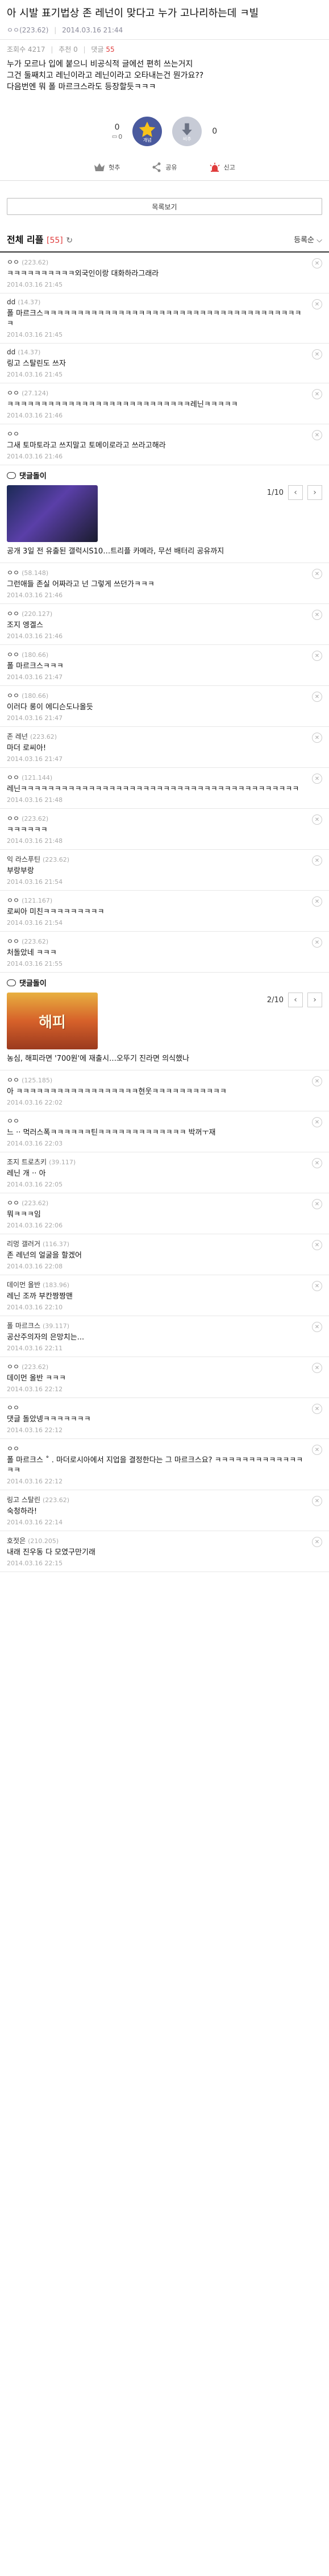 Image resolution: width=329 pixels, height=2576 pixels. Describe the element at coordinates (27, 30) in the screenshot. I see `post-author: ㅇㅇ(223.62)` at that location.